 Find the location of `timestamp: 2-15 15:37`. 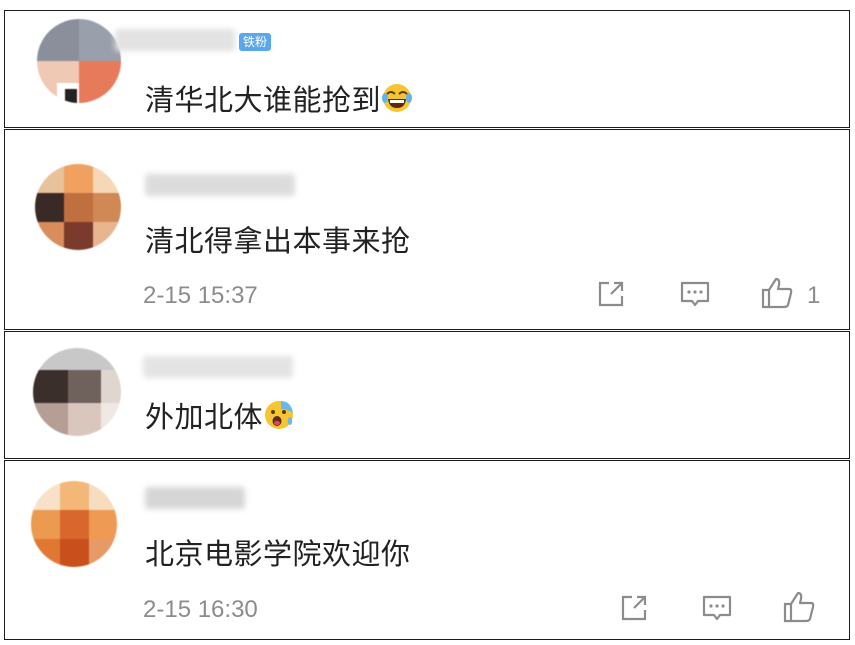

timestamp: 2-15 15:37 is located at coordinates (200, 295).